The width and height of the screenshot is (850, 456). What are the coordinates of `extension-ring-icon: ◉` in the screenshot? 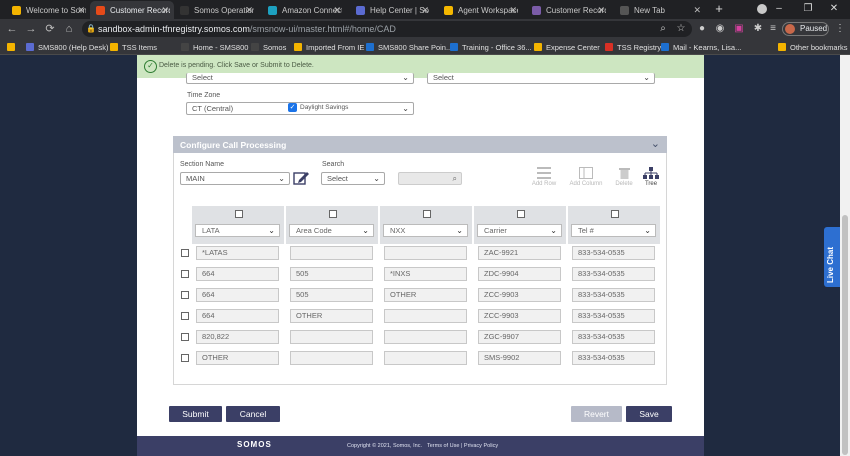 It's located at (720, 29).